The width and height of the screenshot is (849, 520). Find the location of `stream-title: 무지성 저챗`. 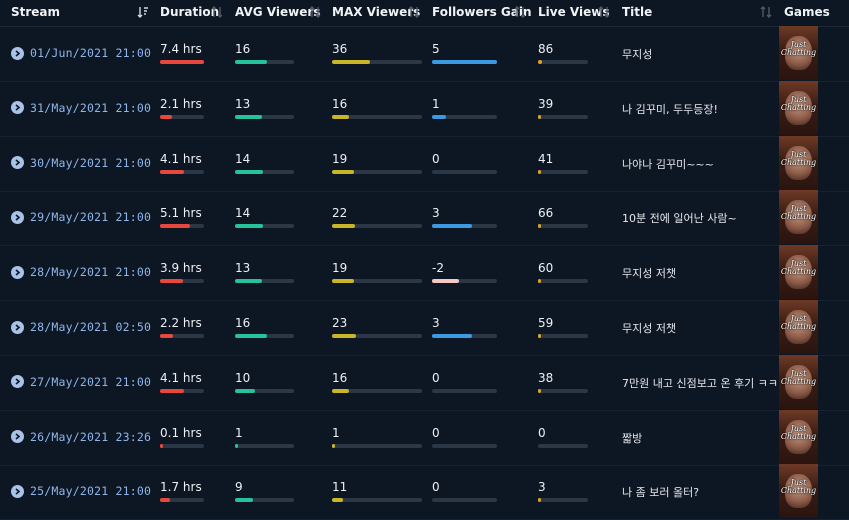

stream-title: 무지성 저챗 is located at coordinates (649, 328).